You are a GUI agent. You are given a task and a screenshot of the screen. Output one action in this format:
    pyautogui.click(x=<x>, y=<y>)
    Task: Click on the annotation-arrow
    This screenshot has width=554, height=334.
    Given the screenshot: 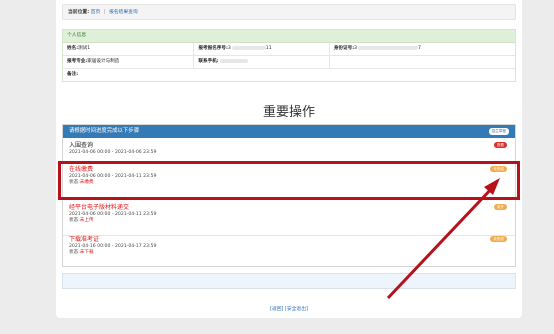 What is the action you would take?
    pyautogui.click(x=443, y=239)
    